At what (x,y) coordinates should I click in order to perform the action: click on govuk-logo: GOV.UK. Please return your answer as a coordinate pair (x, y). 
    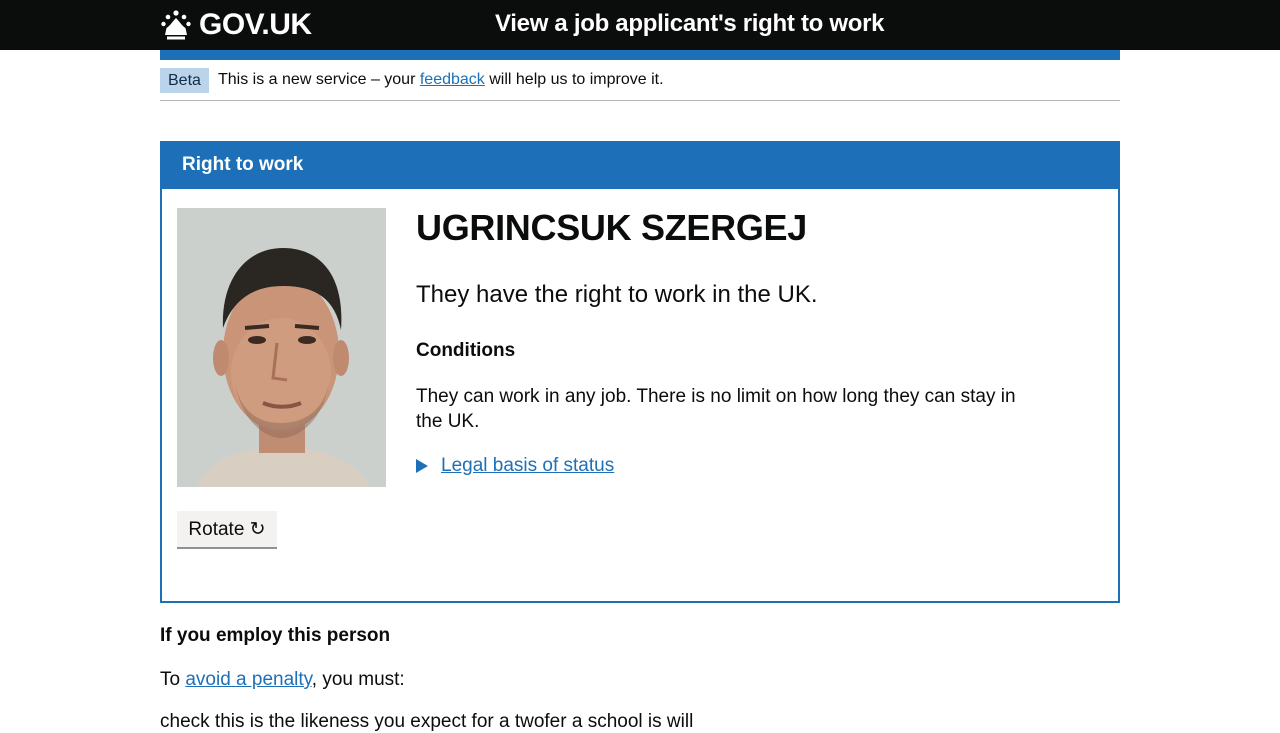
    Looking at the image, I should click on (236, 25).